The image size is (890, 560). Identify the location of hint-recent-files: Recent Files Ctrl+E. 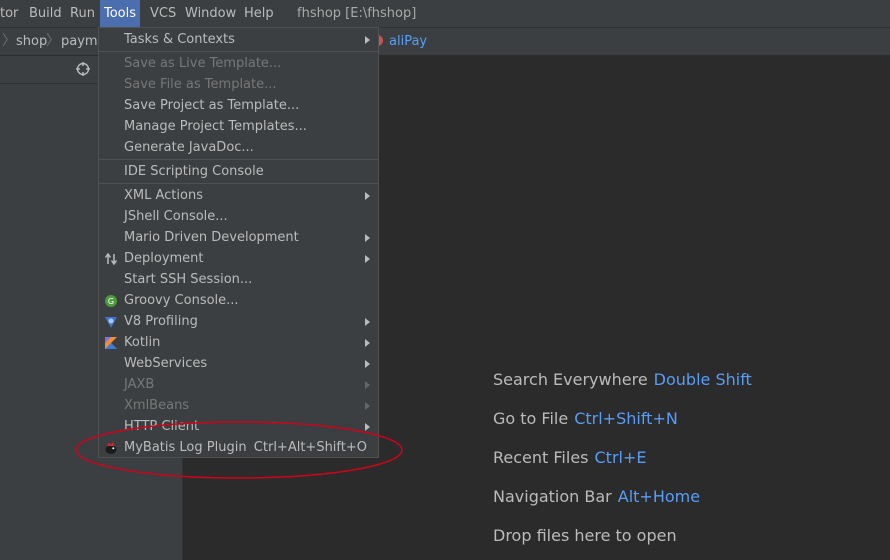
(569, 457).